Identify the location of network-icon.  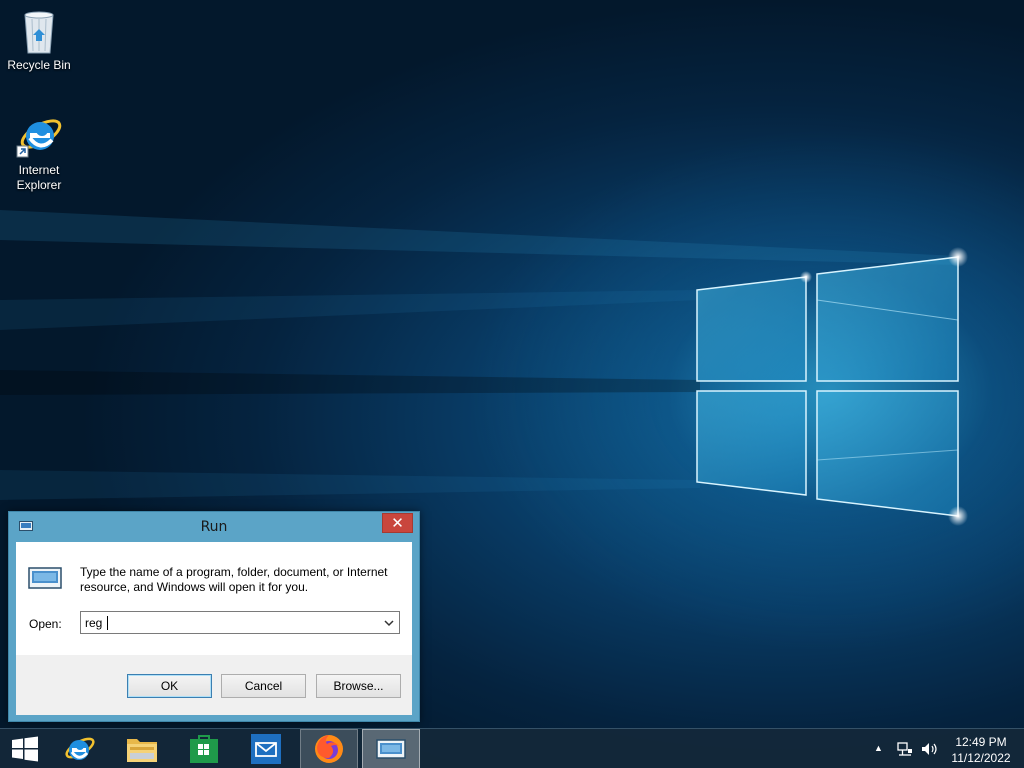
(905, 749).